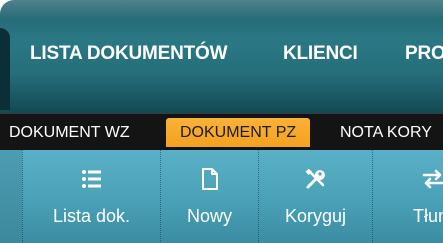 This screenshot has width=443, height=243. Describe the element at coordinates (432, 179) in the screenshot. I see `transfer-icon` at that location.